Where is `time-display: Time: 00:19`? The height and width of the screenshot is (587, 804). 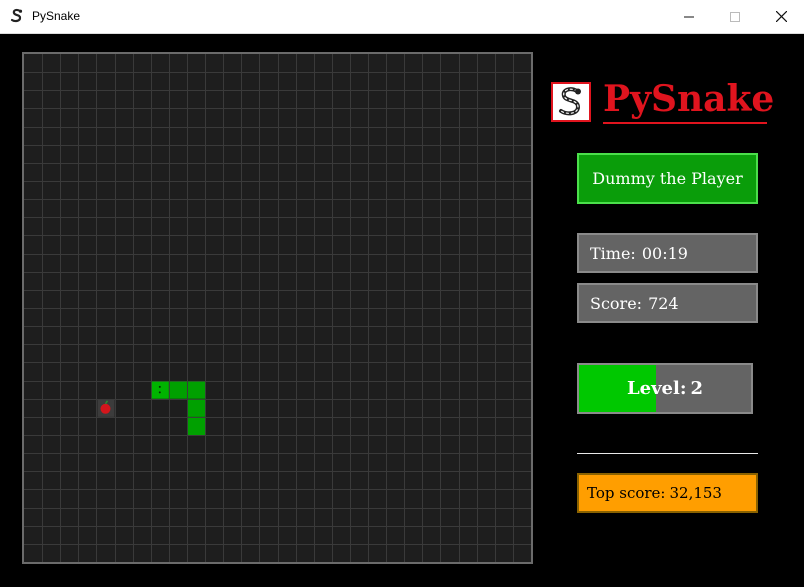 time-display: Time: 00:19 is located at coordinates (667, 253).